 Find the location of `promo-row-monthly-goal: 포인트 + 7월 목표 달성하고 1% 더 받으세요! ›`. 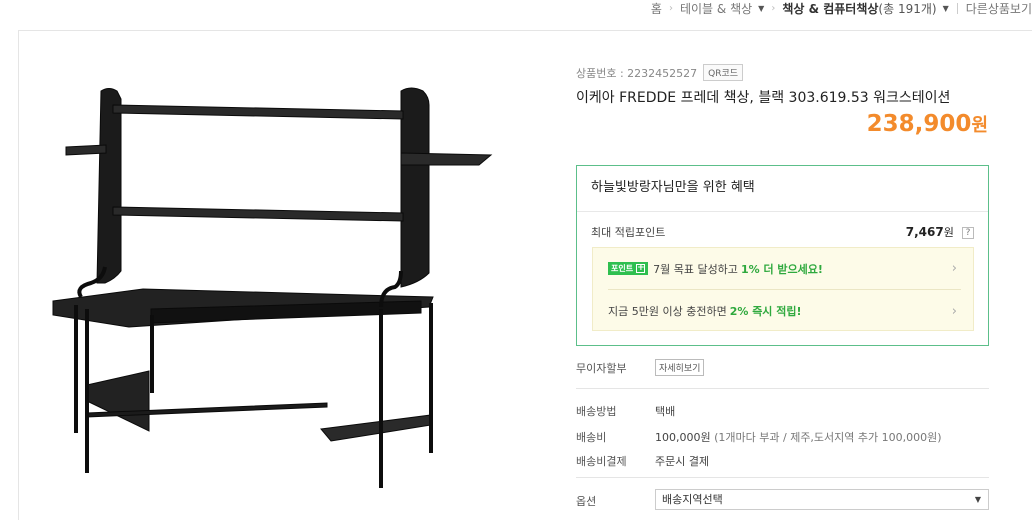

promo-row-monthly-goal: 포인트 + 7월 목표 달성하고 1% 더 받으세요! › is located at coordinates (784, 269).